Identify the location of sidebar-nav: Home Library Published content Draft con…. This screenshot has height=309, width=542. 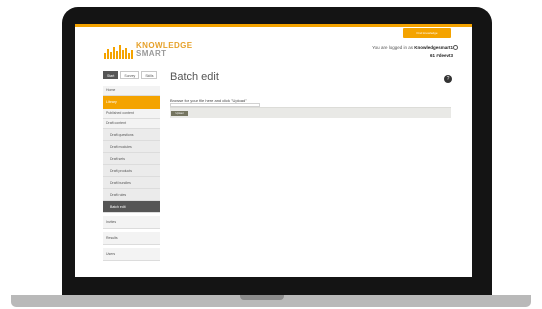
(131, 173).